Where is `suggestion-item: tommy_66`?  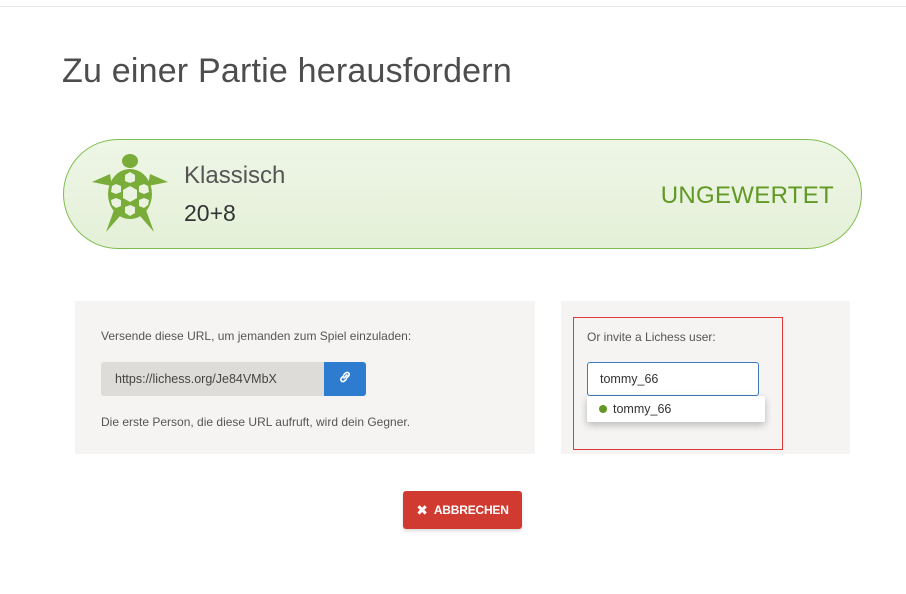 suggestion-item: tommy_66 is located at coordinates (676, 409).